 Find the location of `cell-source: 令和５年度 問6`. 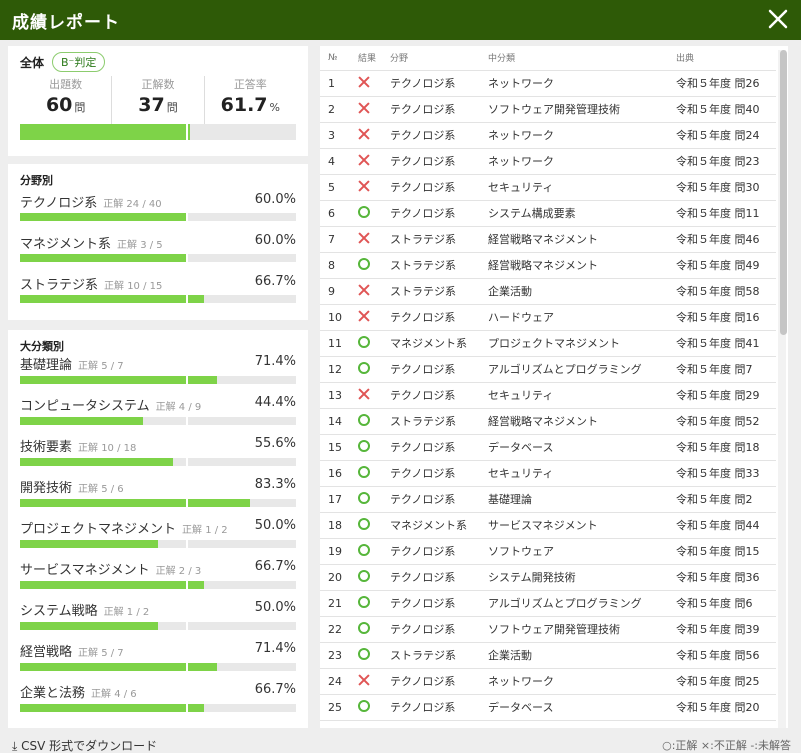

cell-source: 令和５年度 問6 is located at coordinates (722, 603).